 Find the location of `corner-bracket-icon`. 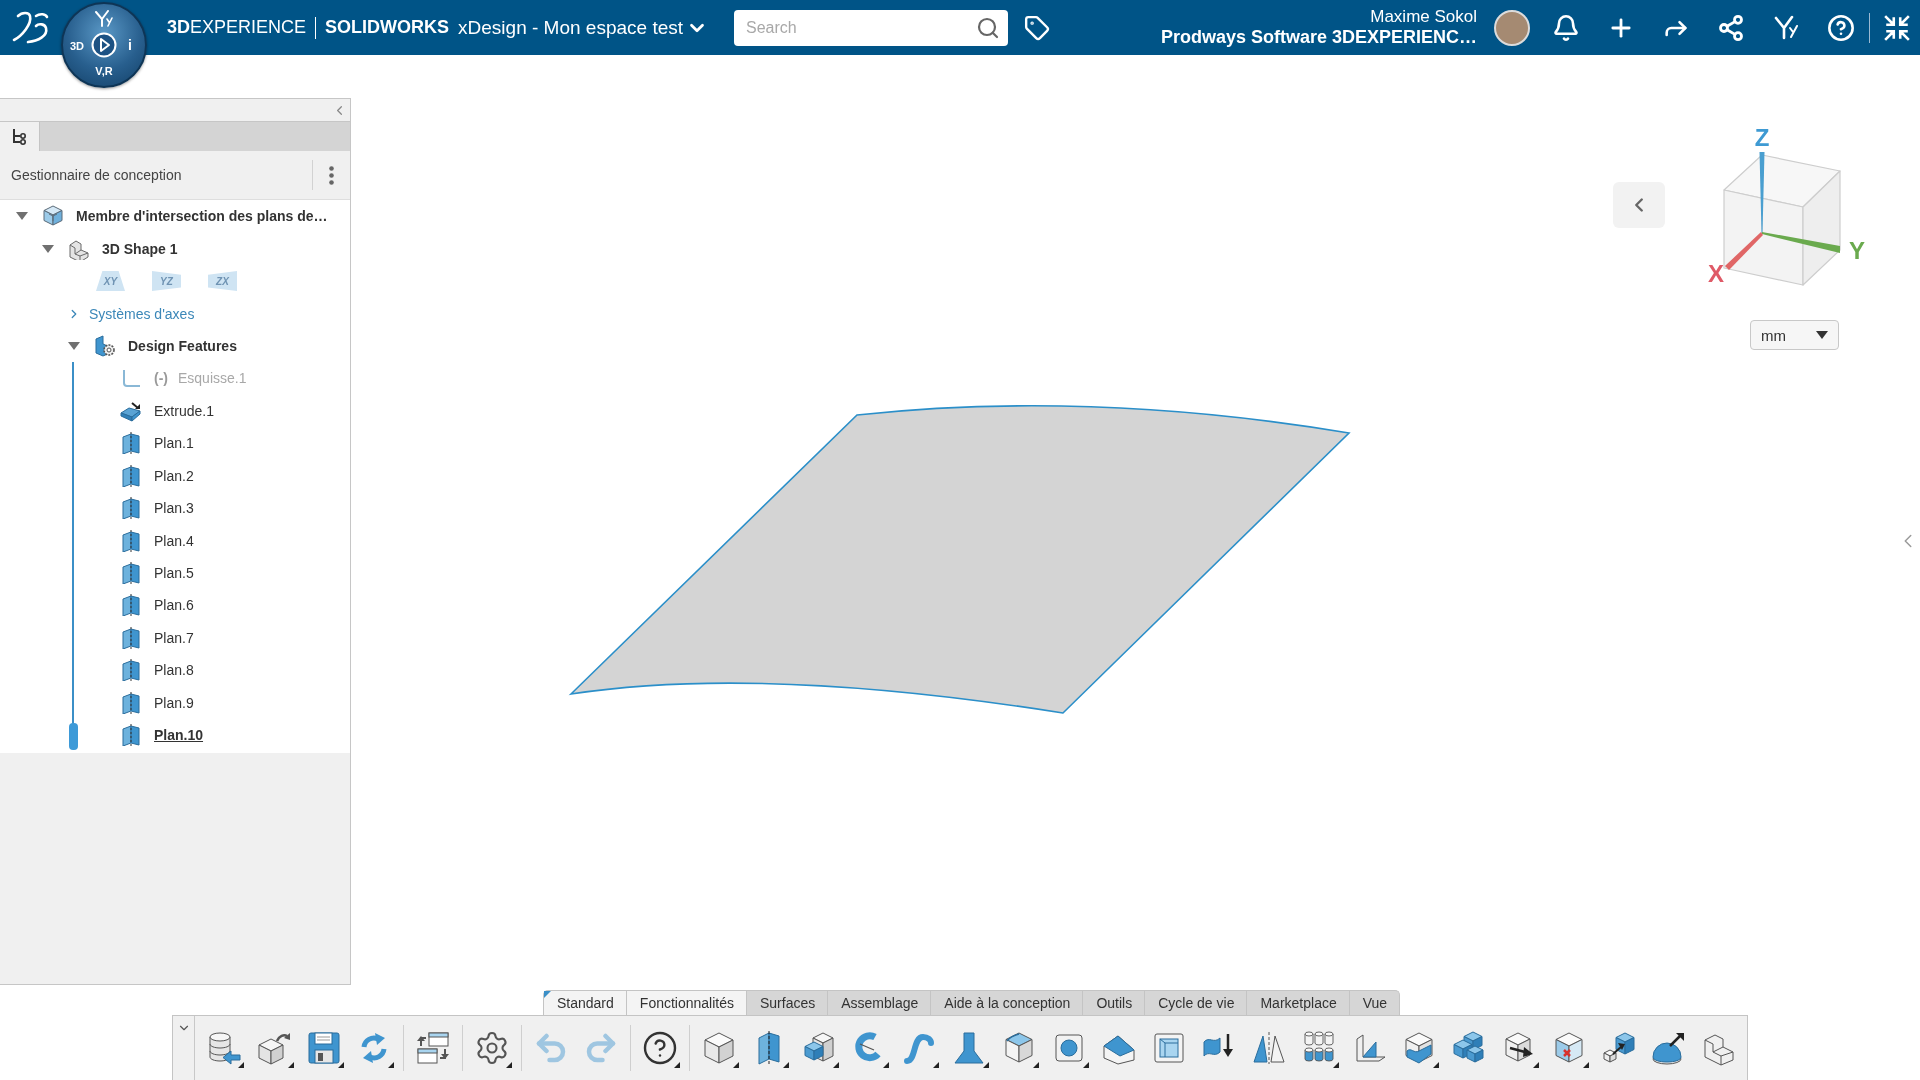

corner-bracket-icon is located at coordinates (131, 378).